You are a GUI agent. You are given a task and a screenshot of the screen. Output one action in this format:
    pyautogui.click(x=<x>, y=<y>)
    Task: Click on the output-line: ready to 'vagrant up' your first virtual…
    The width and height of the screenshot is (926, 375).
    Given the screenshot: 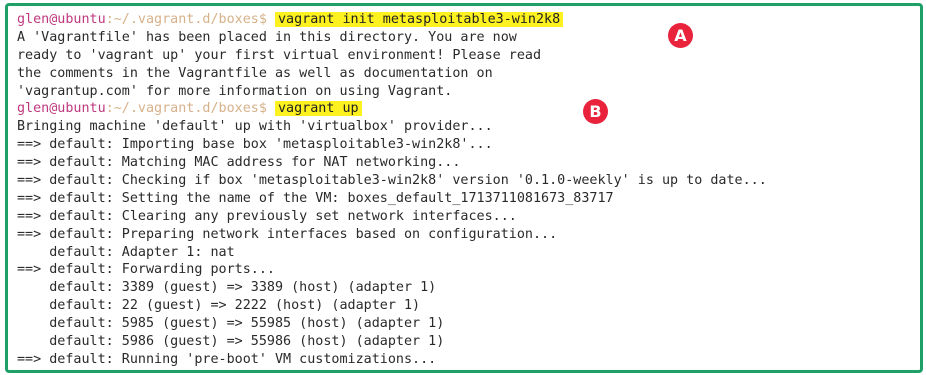 What is the action you would take?
    pyautogui.click(x=279, y=55)
    